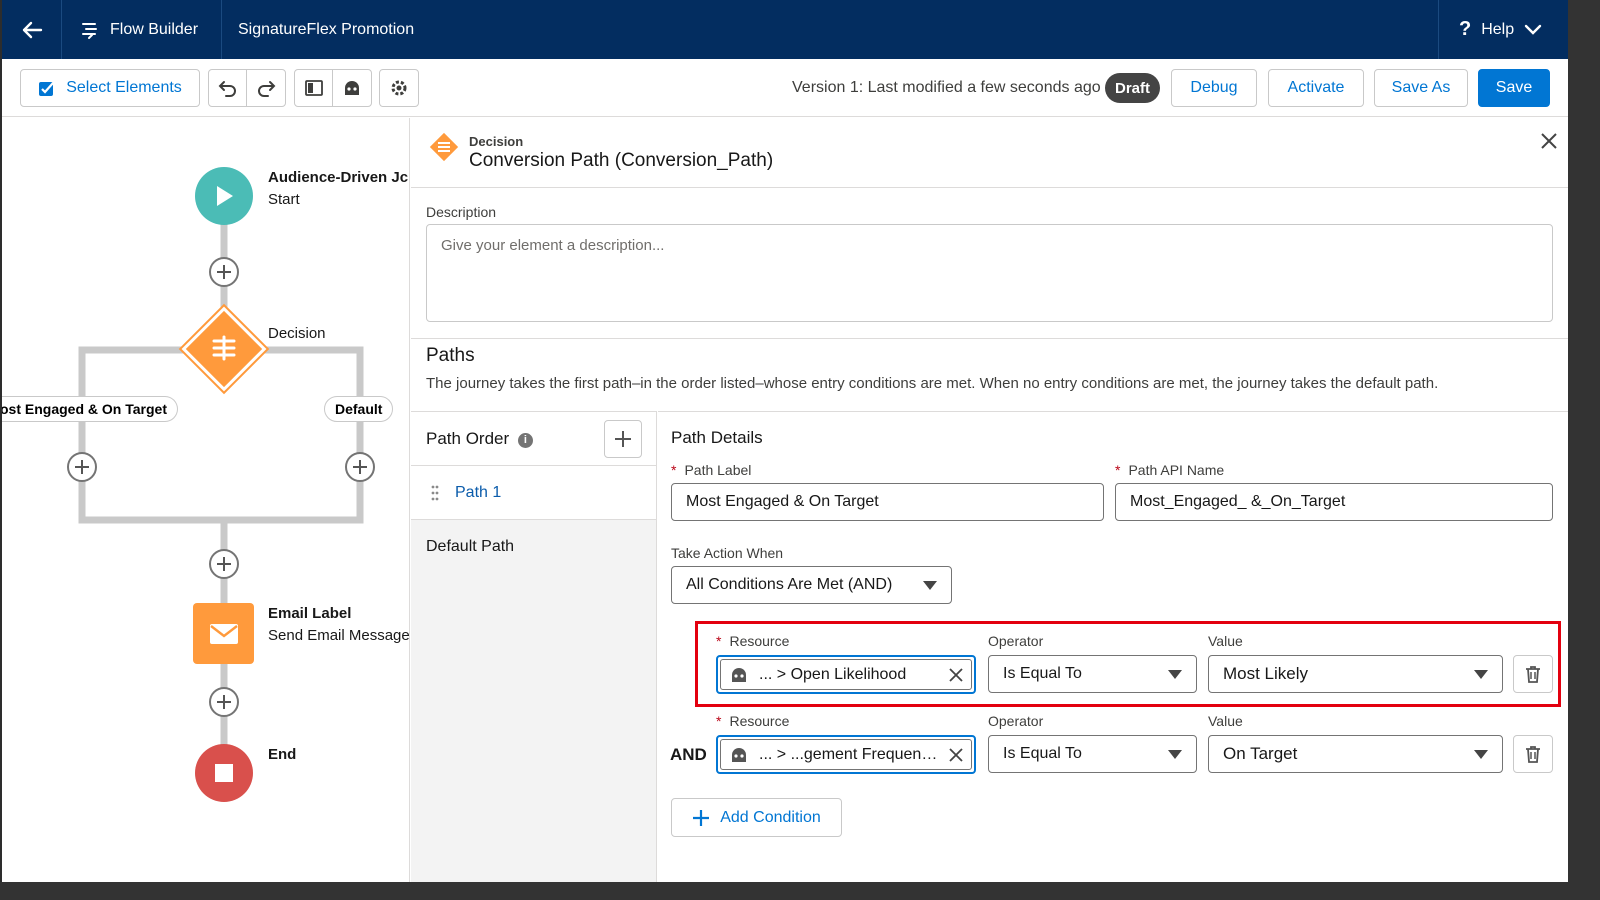 The height and width of the screenshot is (900, 1600). Describe the element at coordinates (533, 493) in the screenshot. I see `path-item: Path 1` at that location.